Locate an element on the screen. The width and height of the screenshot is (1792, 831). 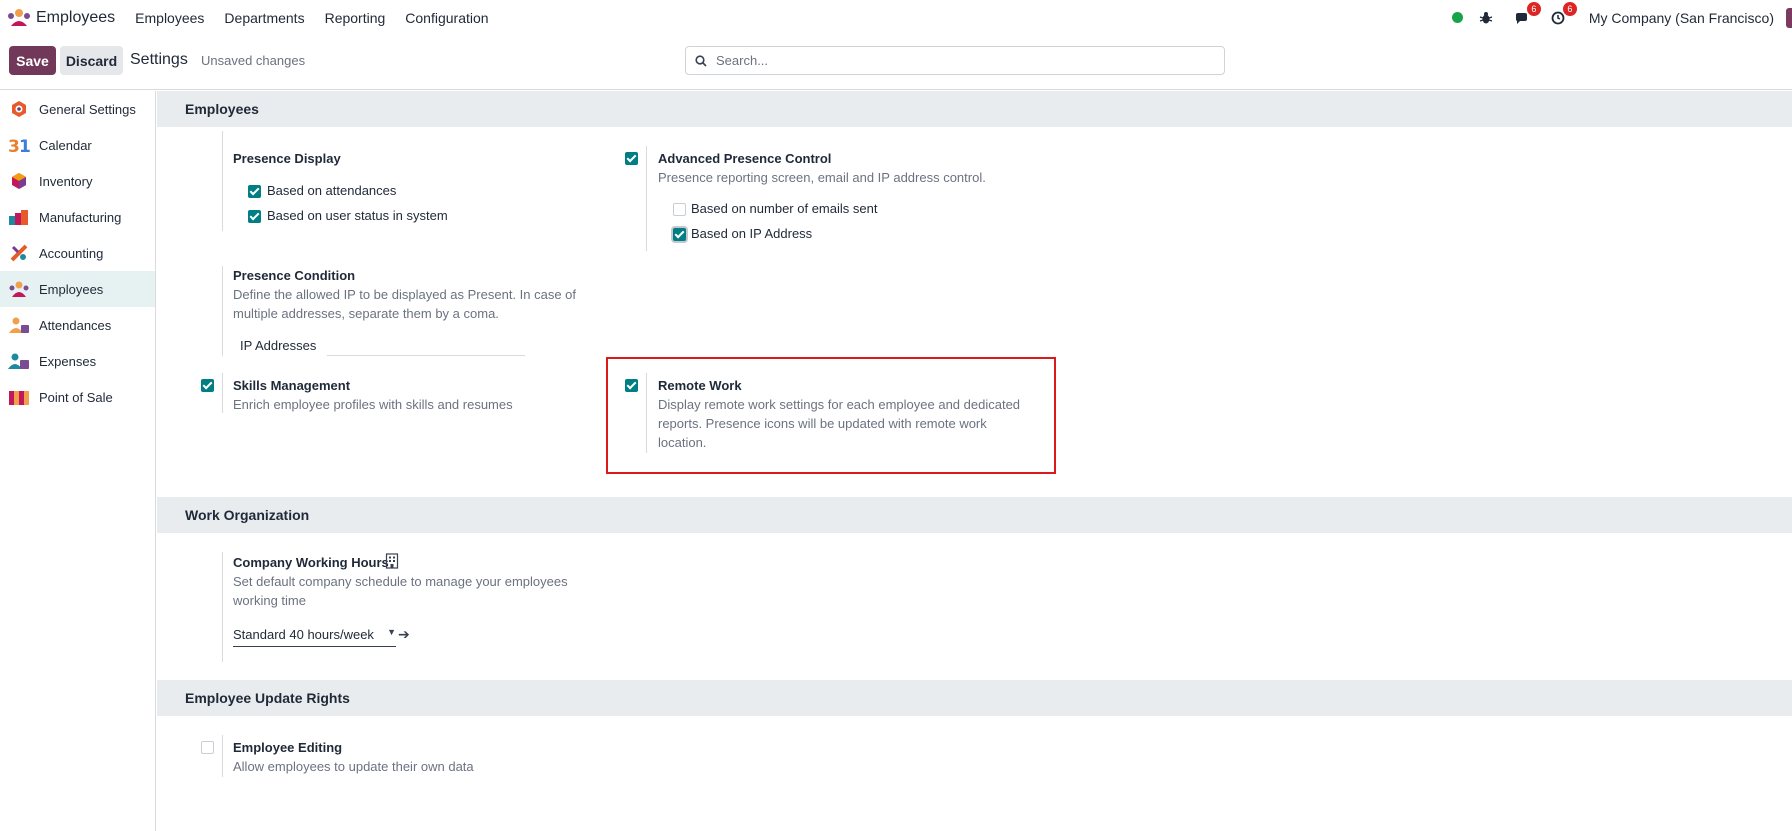
activities-clock-icon: 6 is located at coordinates (1562, 15).